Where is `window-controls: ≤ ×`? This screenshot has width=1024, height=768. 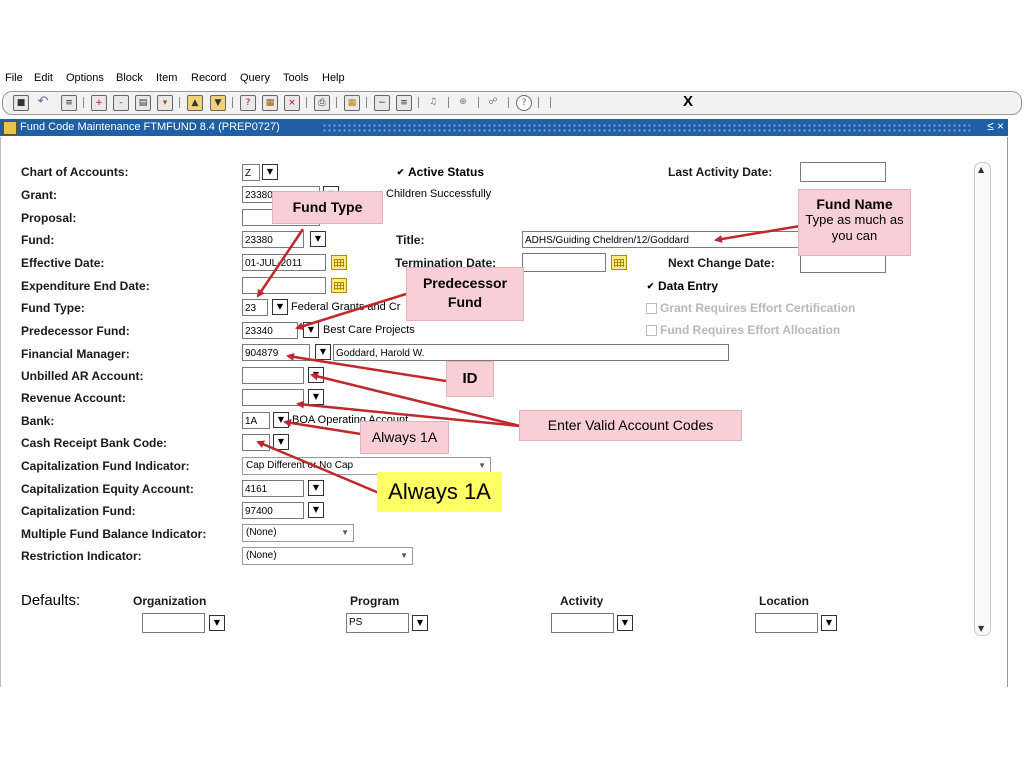 window-controls: ≤ × is located at coordinates (995, 126).